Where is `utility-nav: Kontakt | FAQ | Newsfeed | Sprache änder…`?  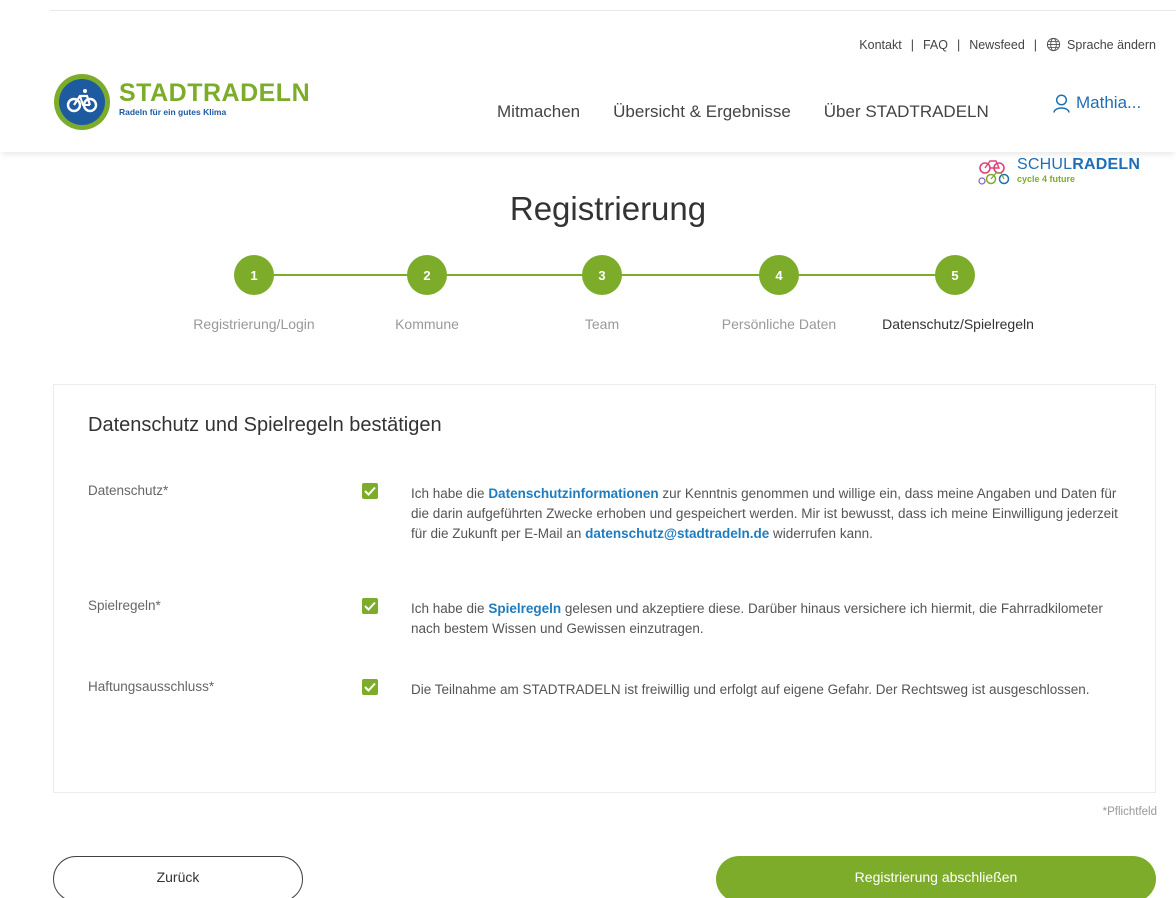 utility-nav: Kontakt | FAQ | Newsfeed | Sprache änder… is located at coordinates (1007, 45).